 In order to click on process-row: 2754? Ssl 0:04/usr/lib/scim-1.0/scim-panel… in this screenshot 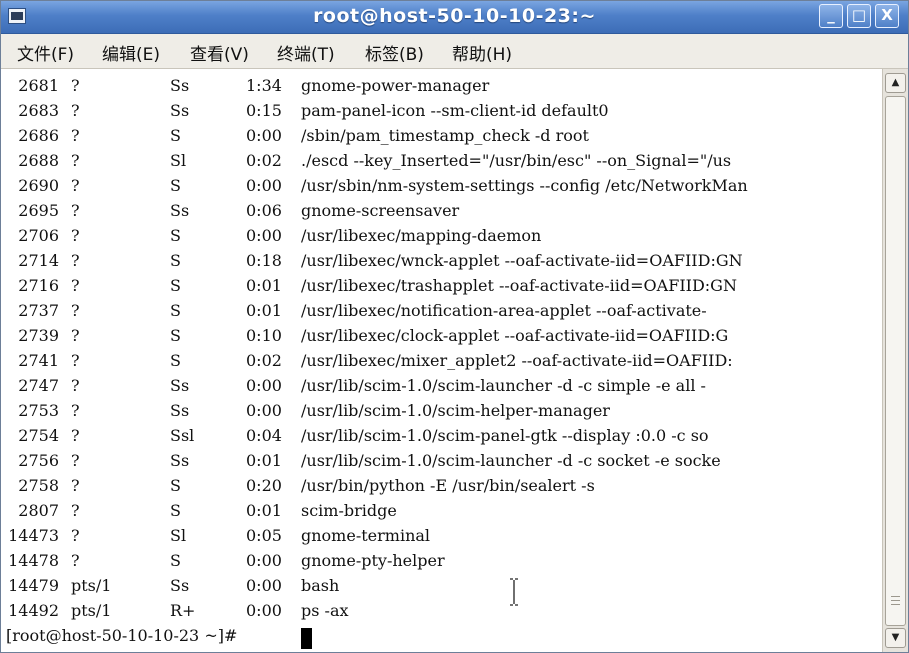, I will do `click(441, 438)`.